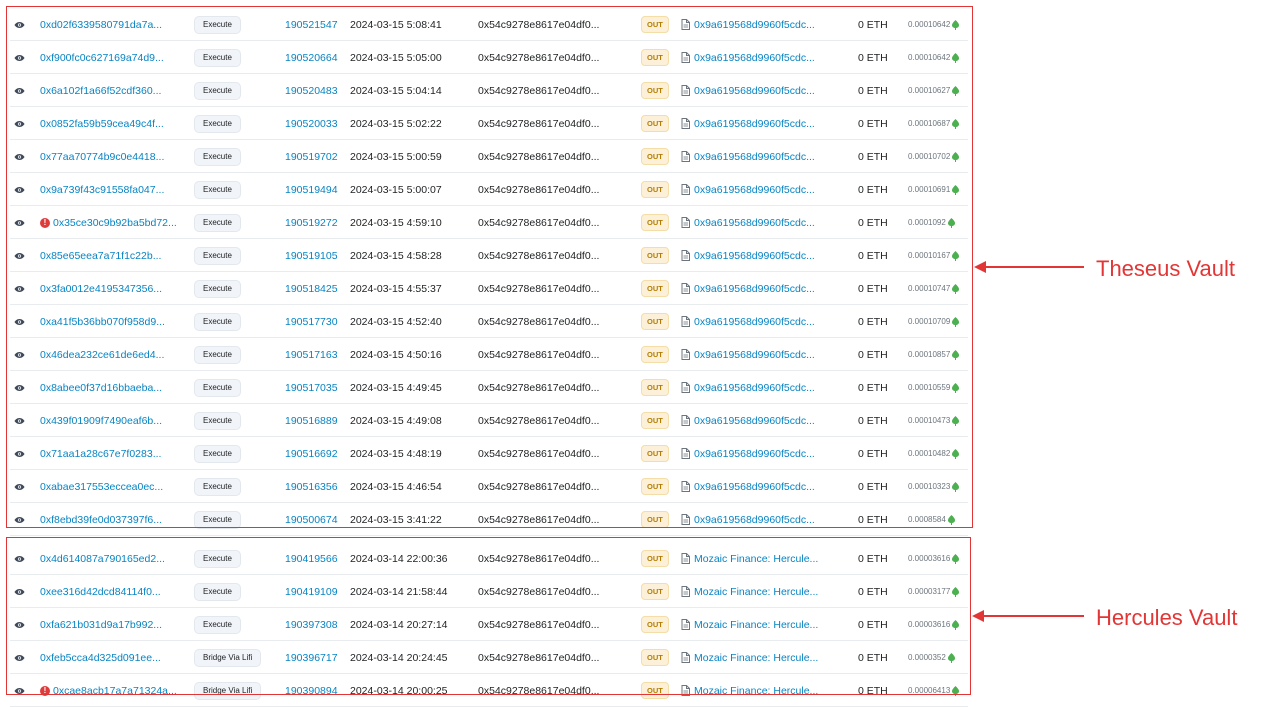 This screenshot has height=707, width=1280. Describe the element at coordinates (311, 691) in the screenshot. I see `block-link: 190390894` at that location.